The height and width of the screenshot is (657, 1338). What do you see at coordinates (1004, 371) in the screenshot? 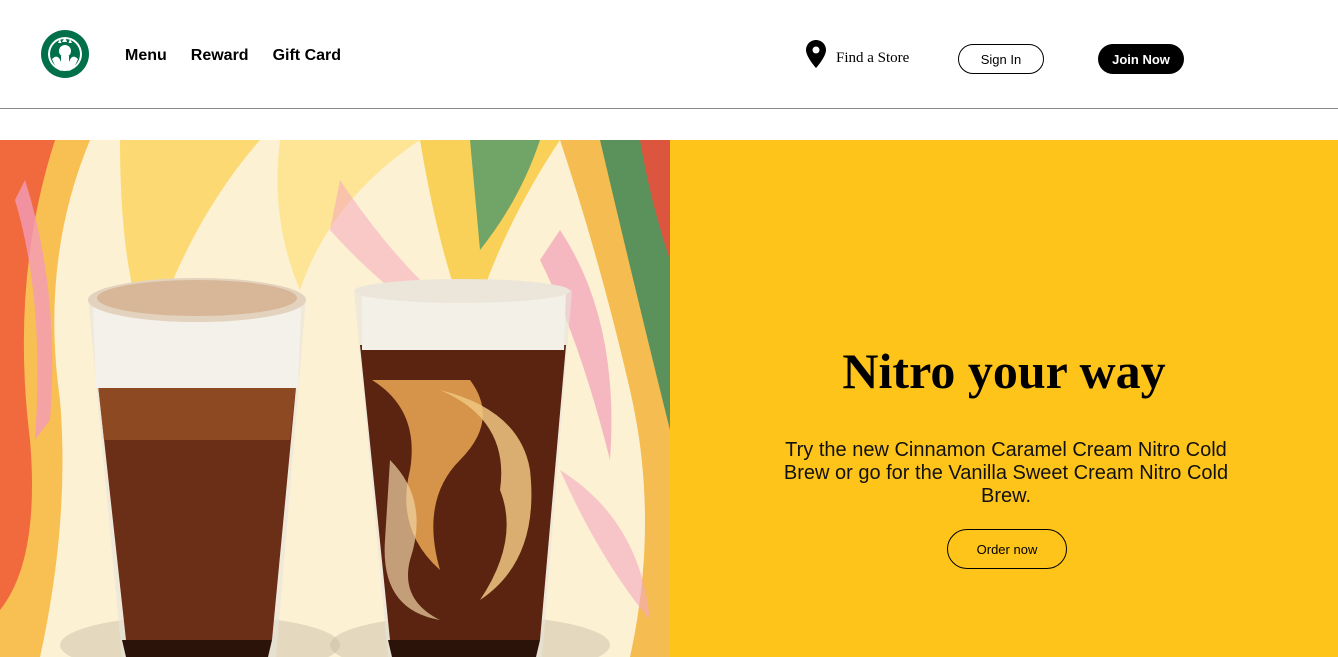
I see `hero-title: Nitro your way` at bounding box center [1004, 371].